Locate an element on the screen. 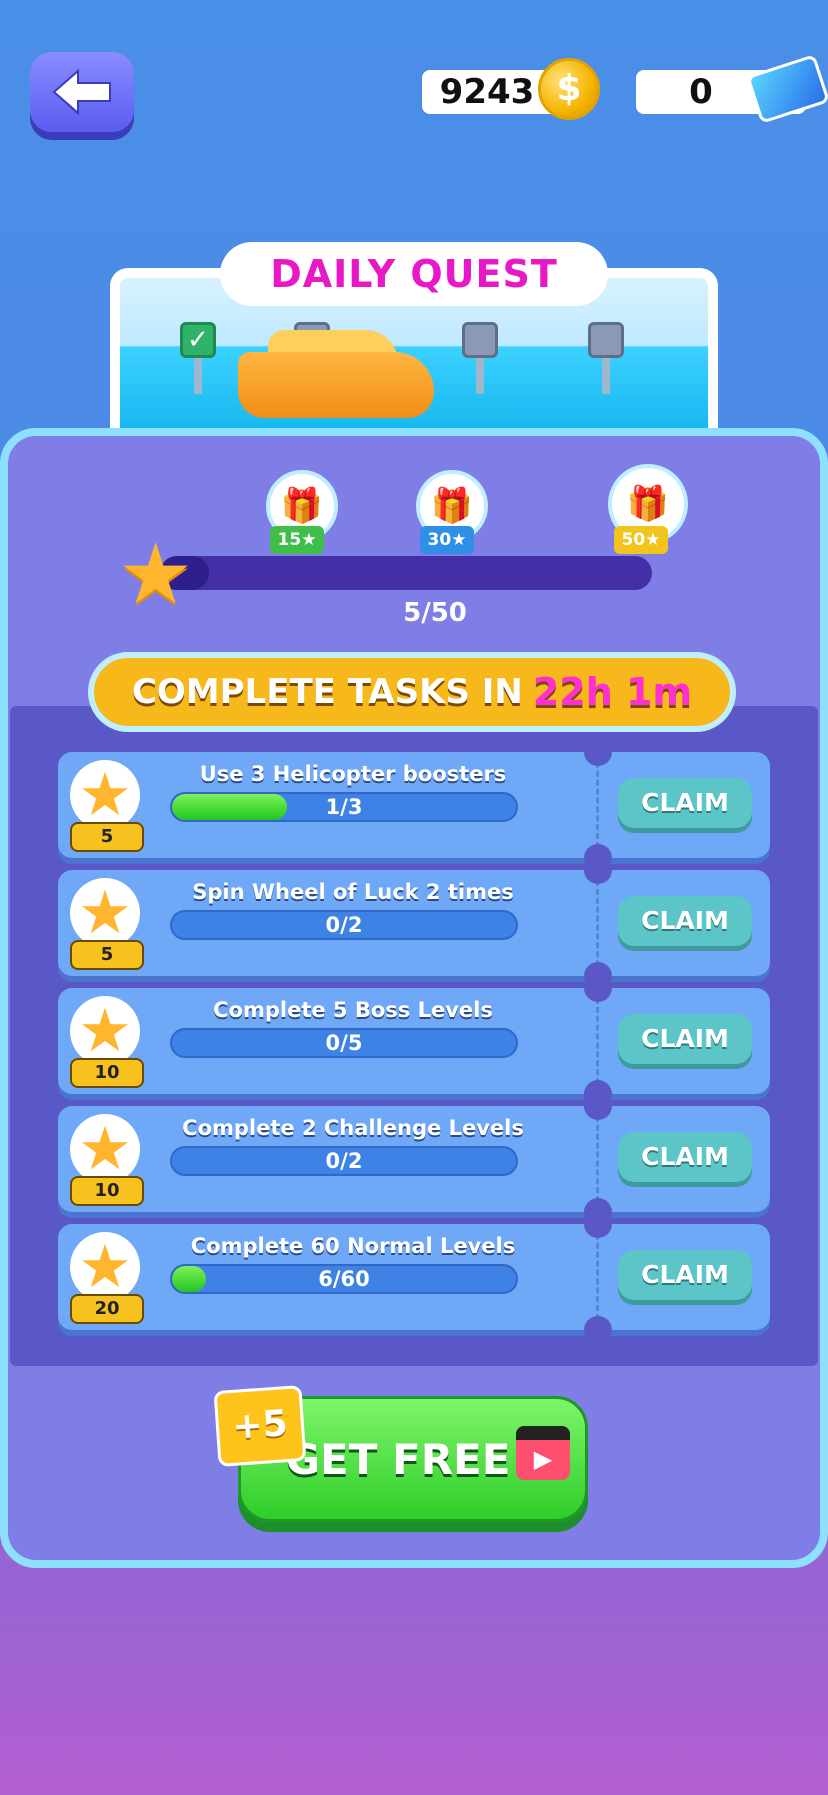 This screenshot has height=1795, width=828. task-points: 20 is located at coordinates (107, 1309).